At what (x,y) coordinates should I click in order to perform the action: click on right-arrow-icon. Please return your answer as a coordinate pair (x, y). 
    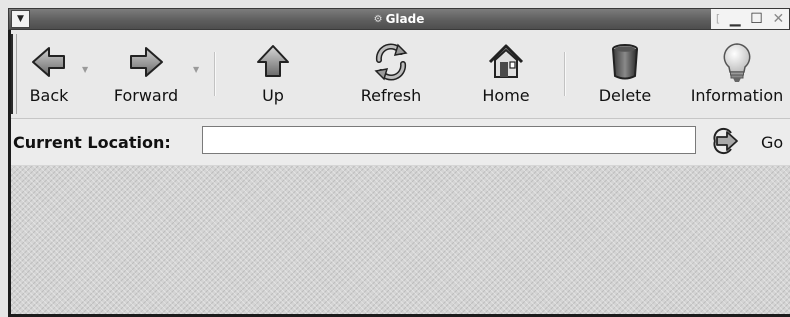
    Looking at the image, I should click on (146, 62).